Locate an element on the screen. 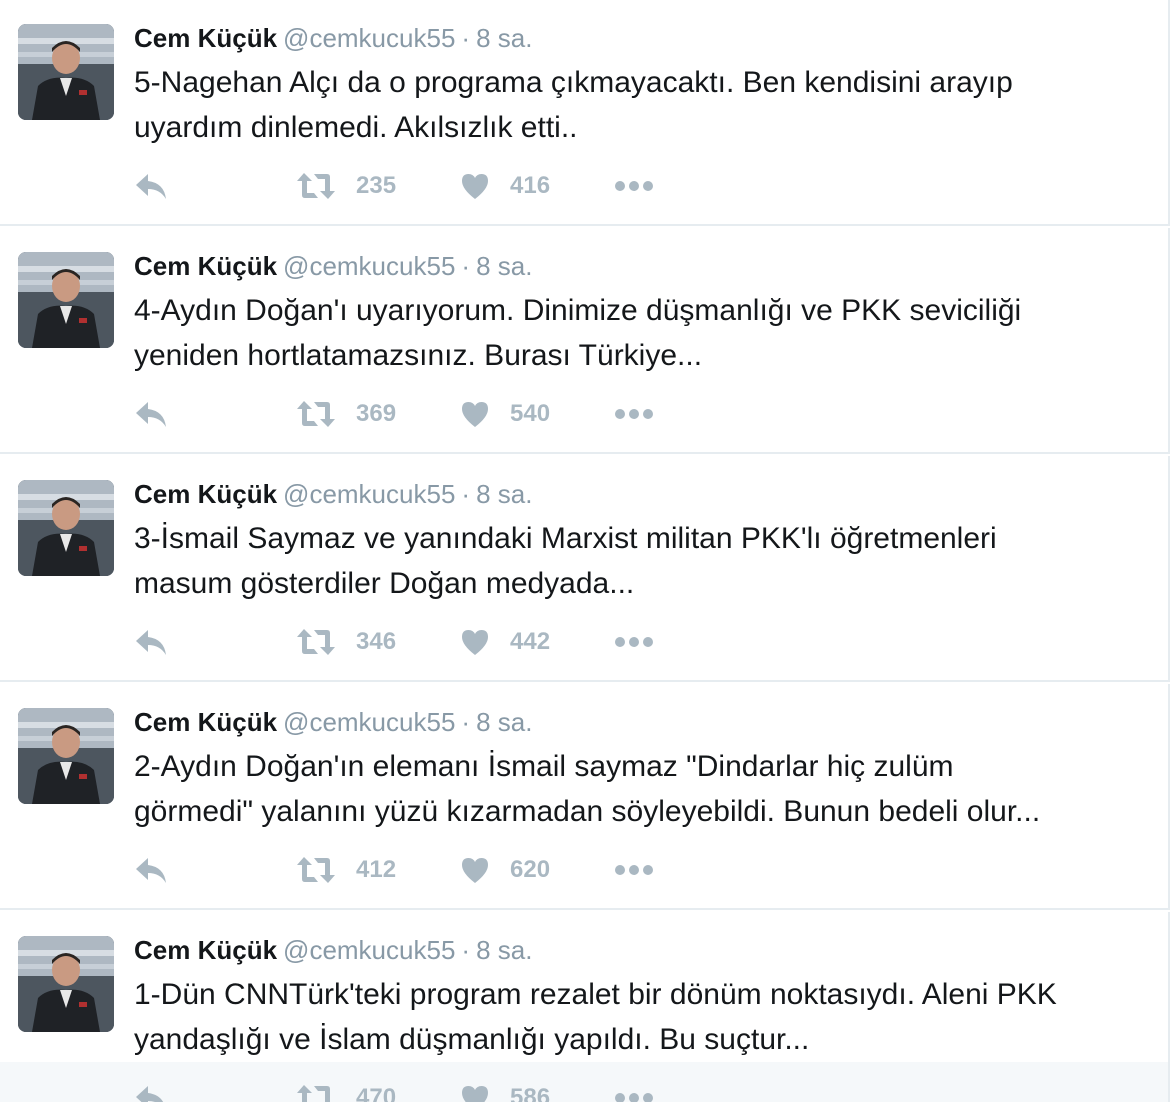  retweet-button: 346 is located at coordinates (346, 642).